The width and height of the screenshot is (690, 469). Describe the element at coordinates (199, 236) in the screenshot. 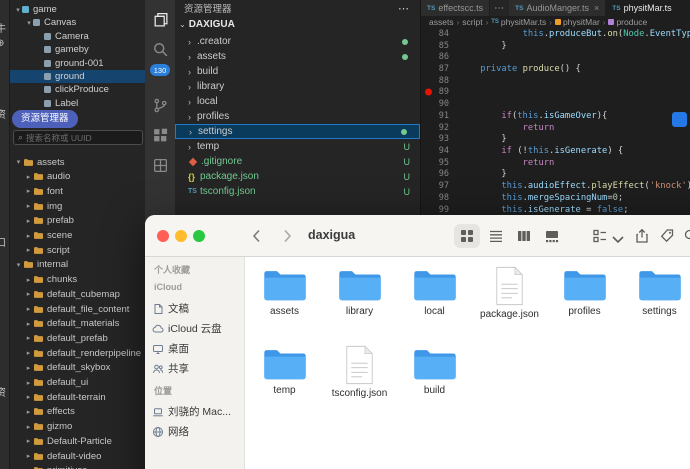

I see `zoom-button` at that location.